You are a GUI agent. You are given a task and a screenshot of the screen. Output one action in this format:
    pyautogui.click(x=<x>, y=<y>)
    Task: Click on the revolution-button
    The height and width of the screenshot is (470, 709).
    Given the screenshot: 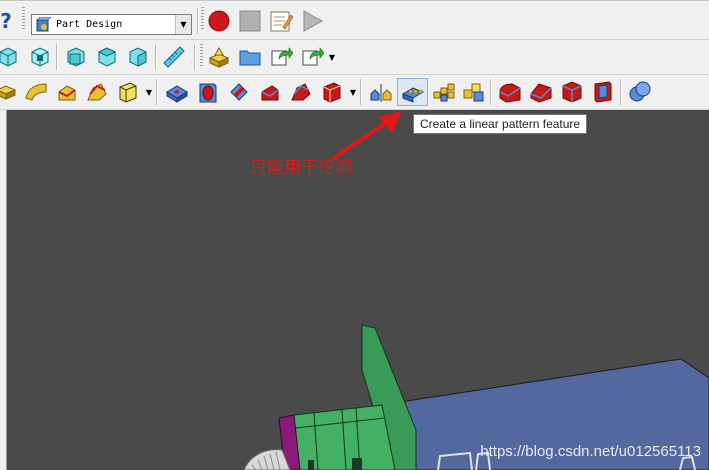 What is the action you would take?
    pyautogui.click(x=36, y=92)
    